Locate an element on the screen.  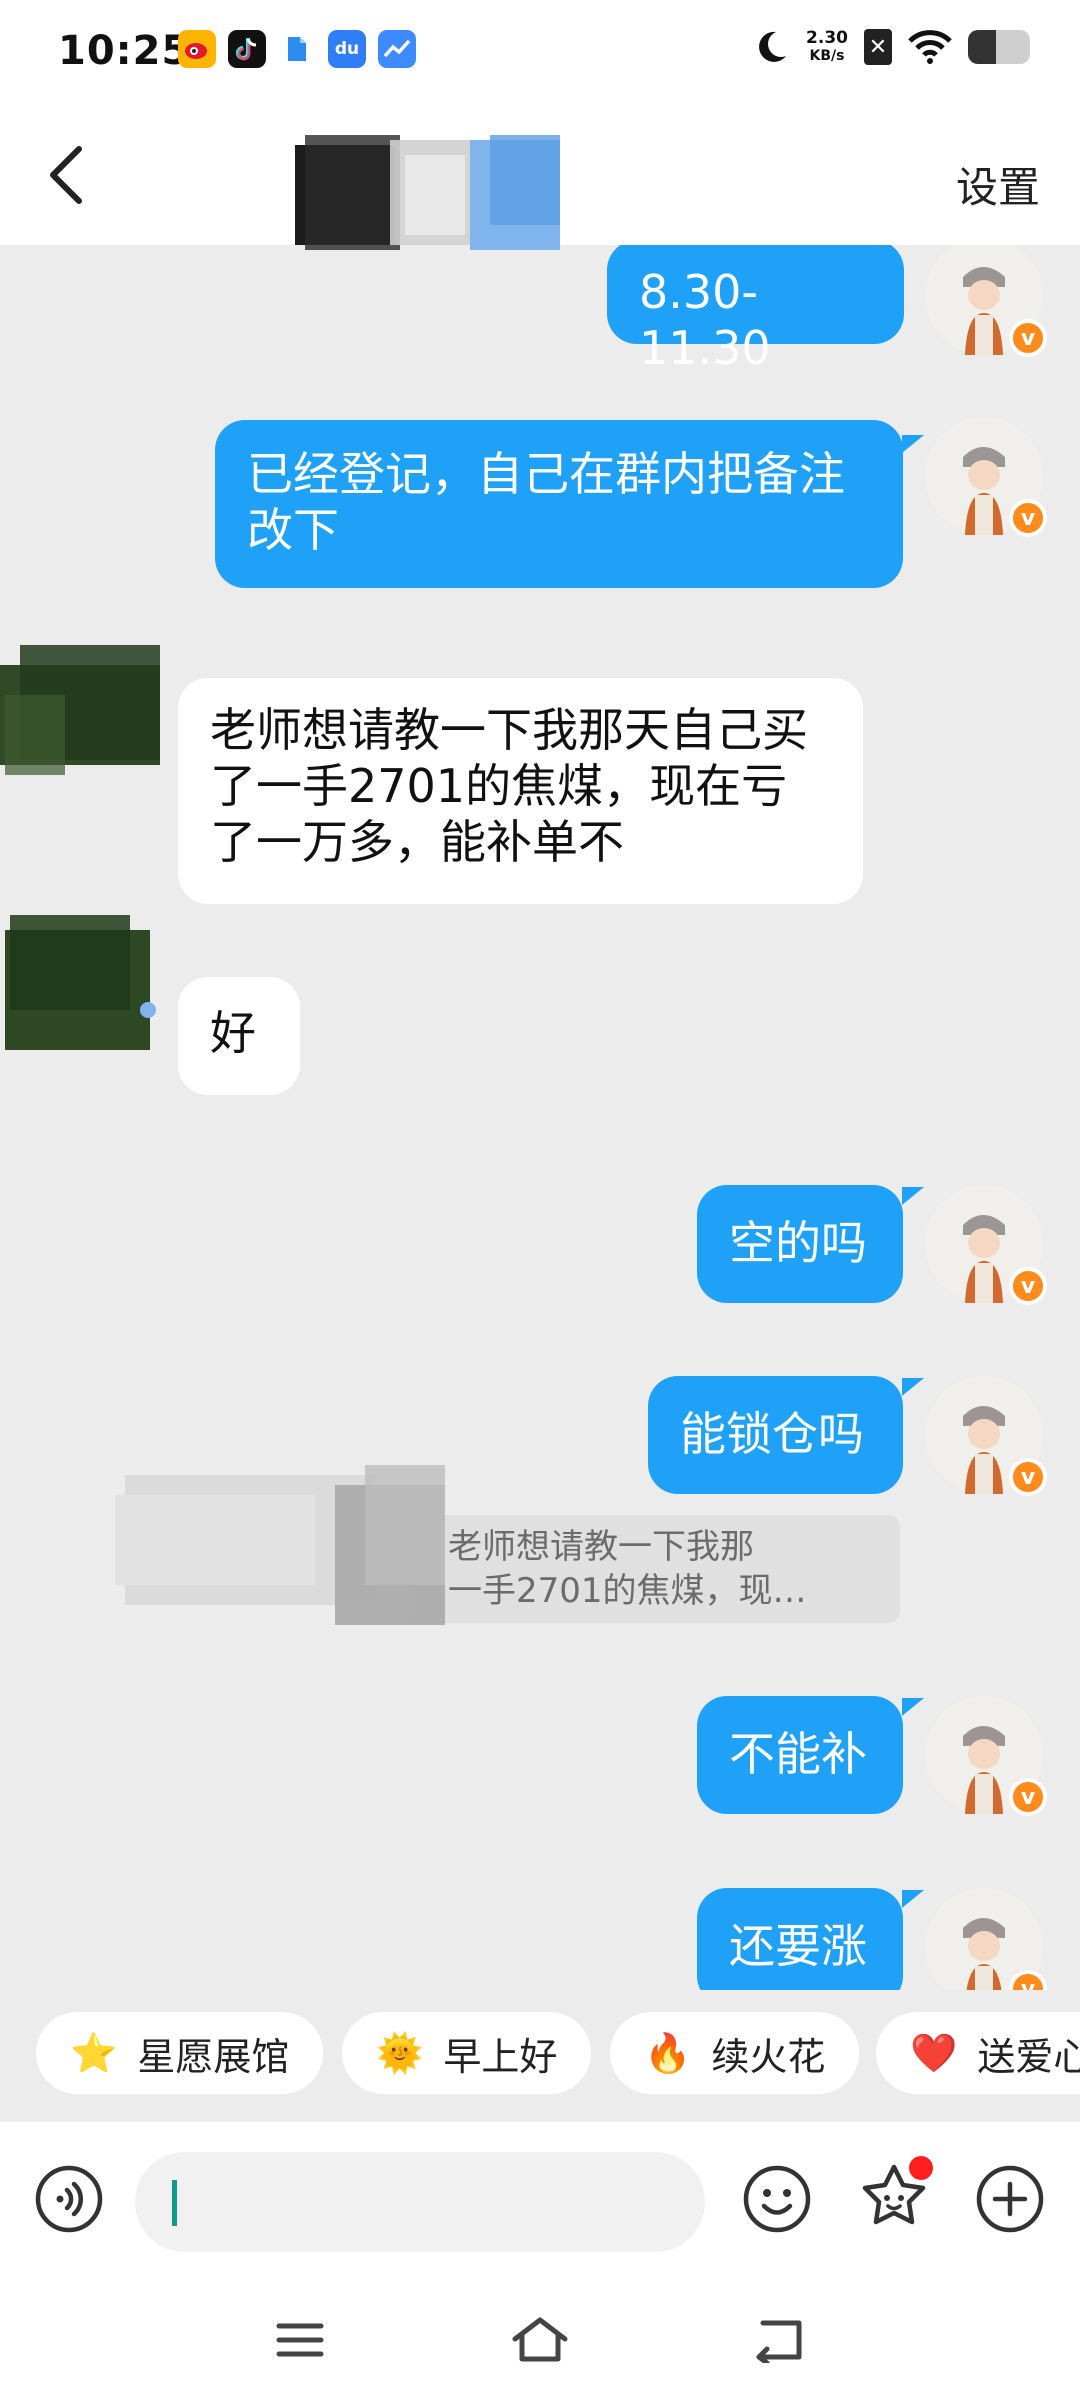
back-button is located at coordinates (65, 175).